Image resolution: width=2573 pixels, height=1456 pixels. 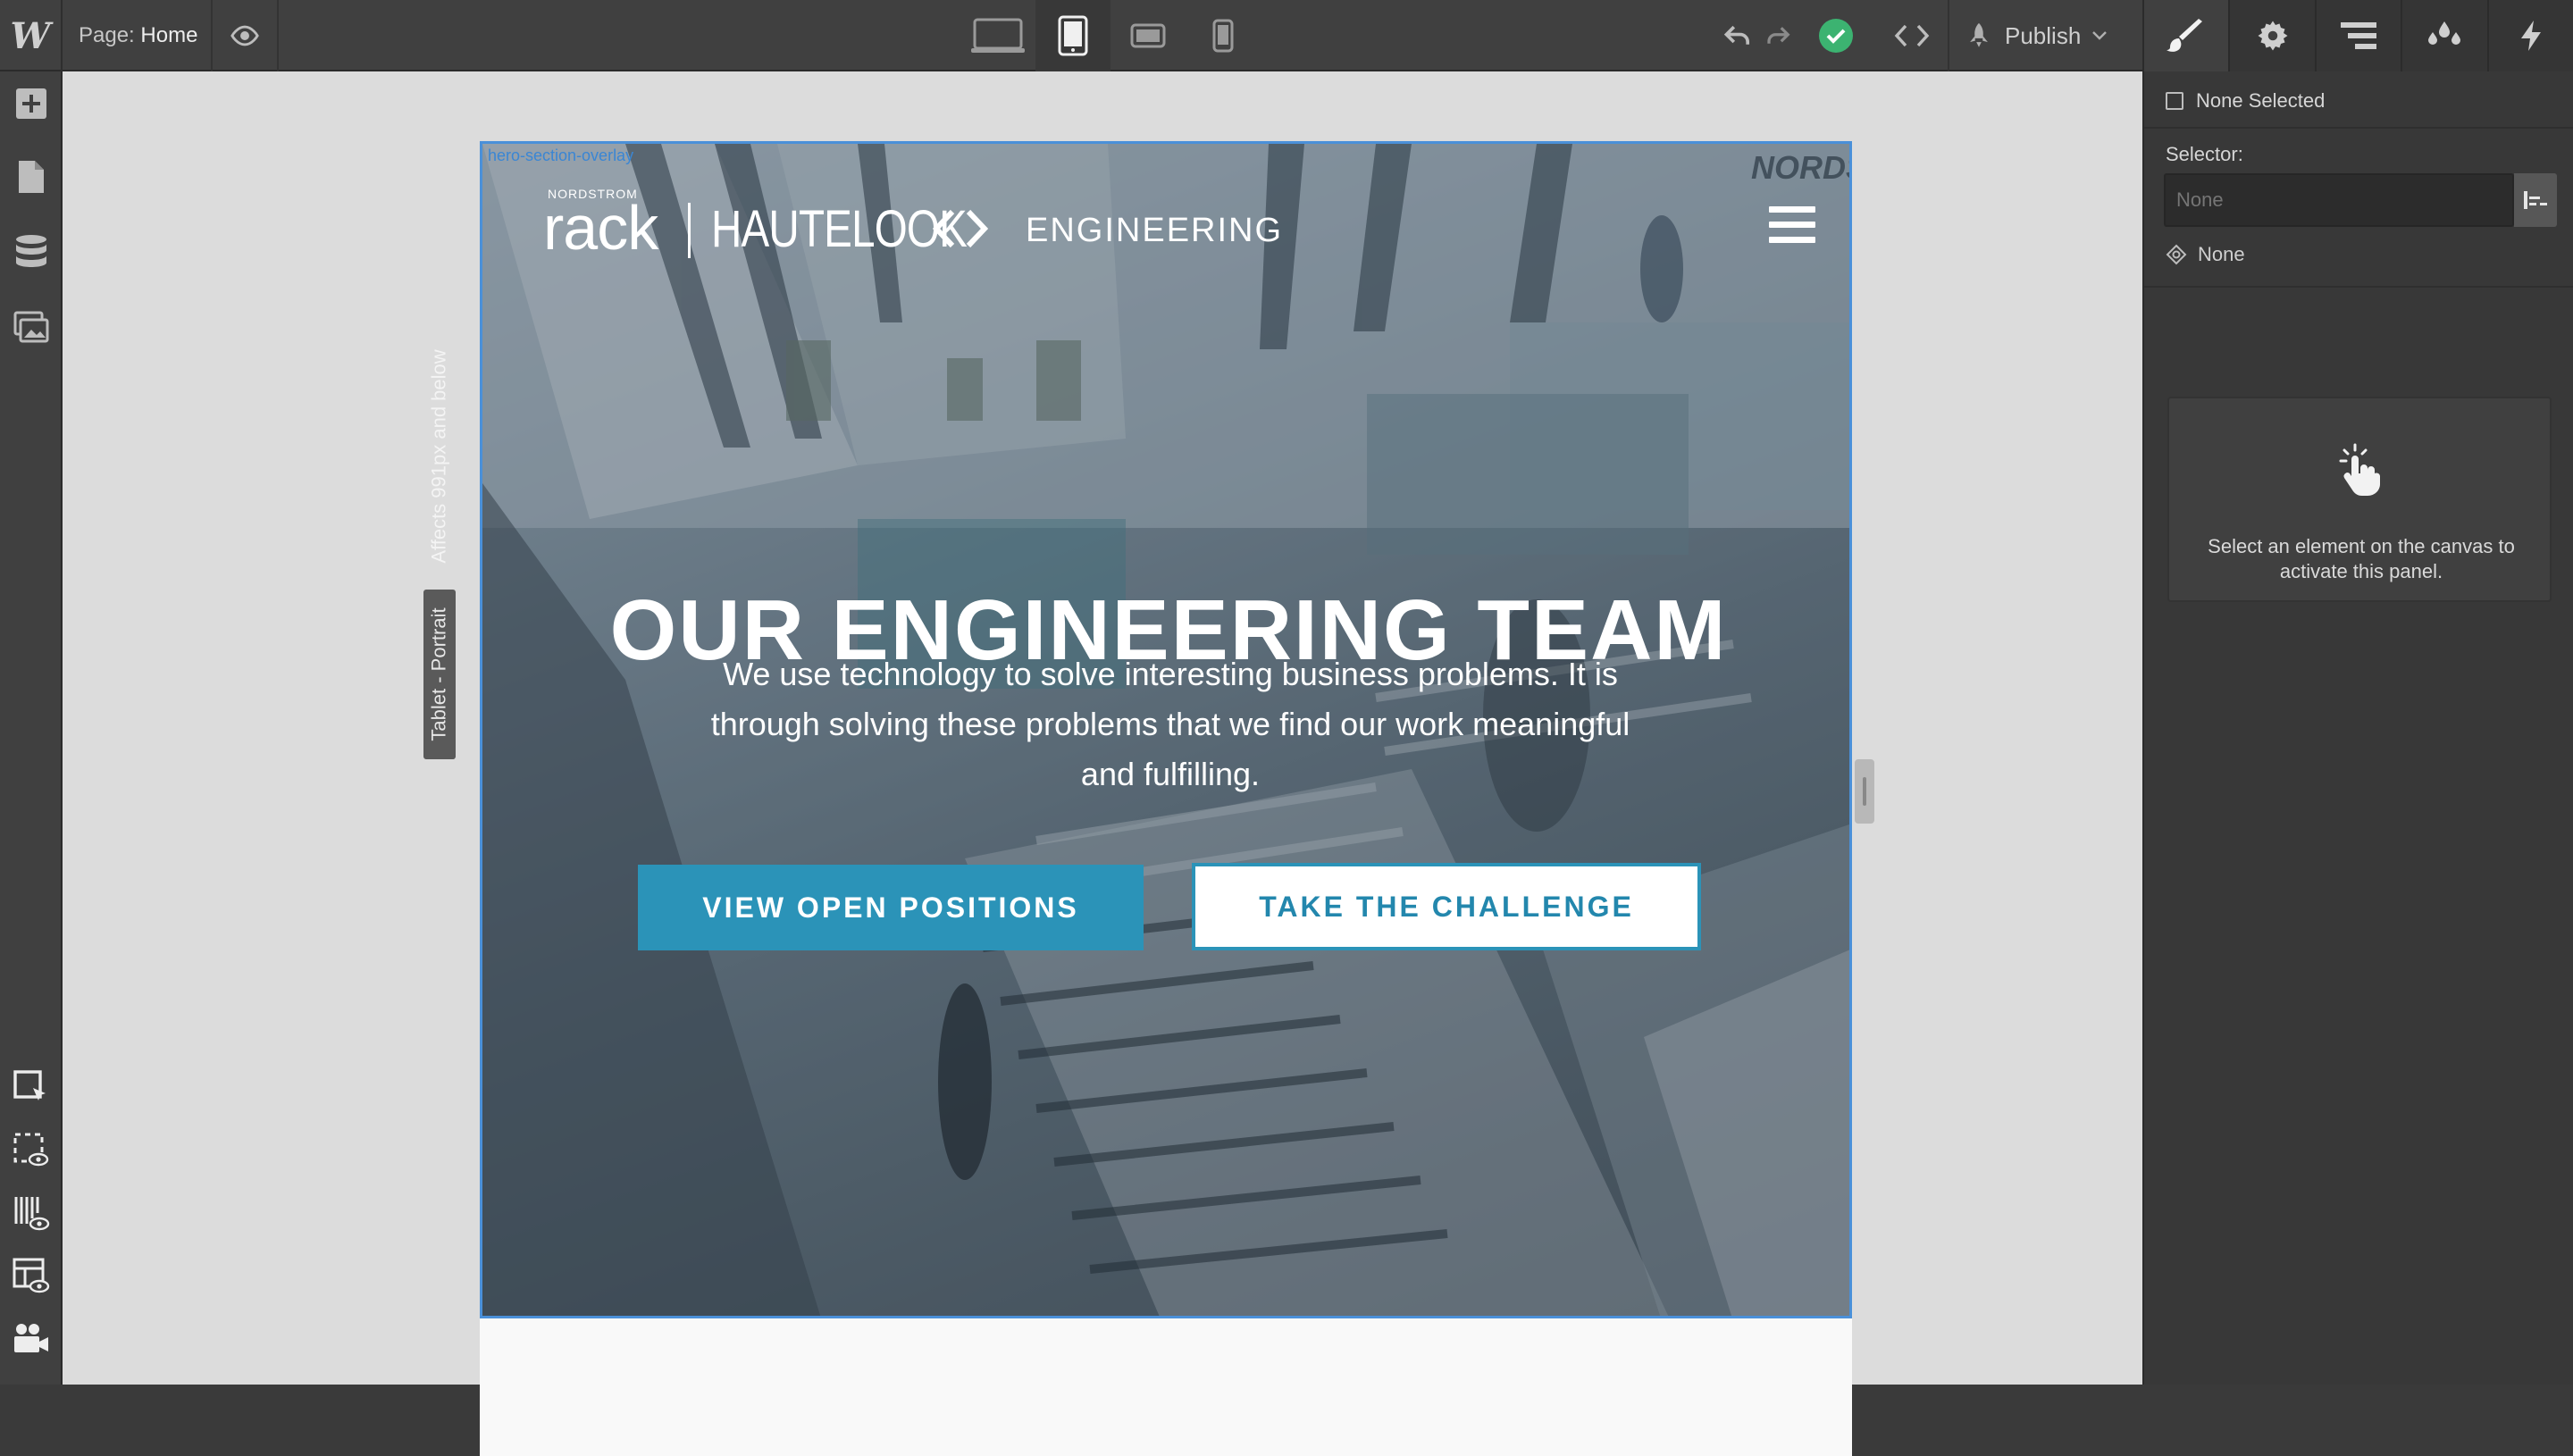 I want to click on navigator-icon, so click(x=2359, y=35).